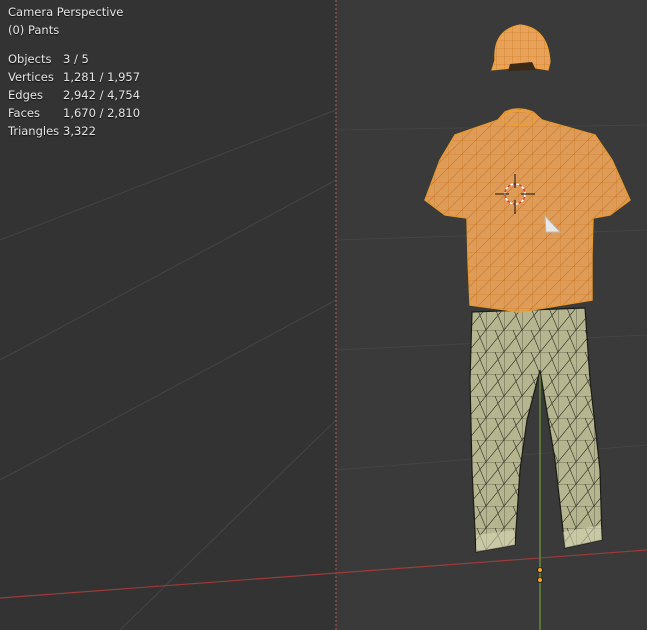 Image resolution: width=647 pixels, height=630 pixels. Describe the element at coordinates (31, 77) in the screenshot. I see `stat-label: Vertices` at that location.